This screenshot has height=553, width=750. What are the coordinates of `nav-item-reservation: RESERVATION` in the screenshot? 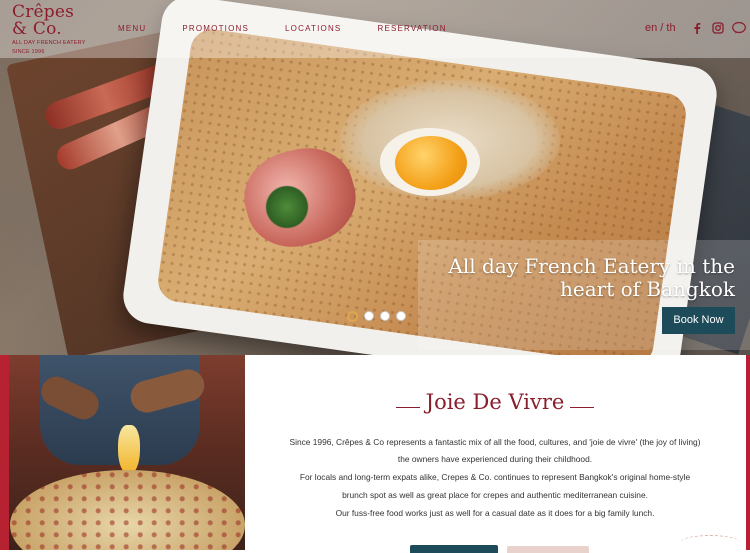 It's located at (411, 28).